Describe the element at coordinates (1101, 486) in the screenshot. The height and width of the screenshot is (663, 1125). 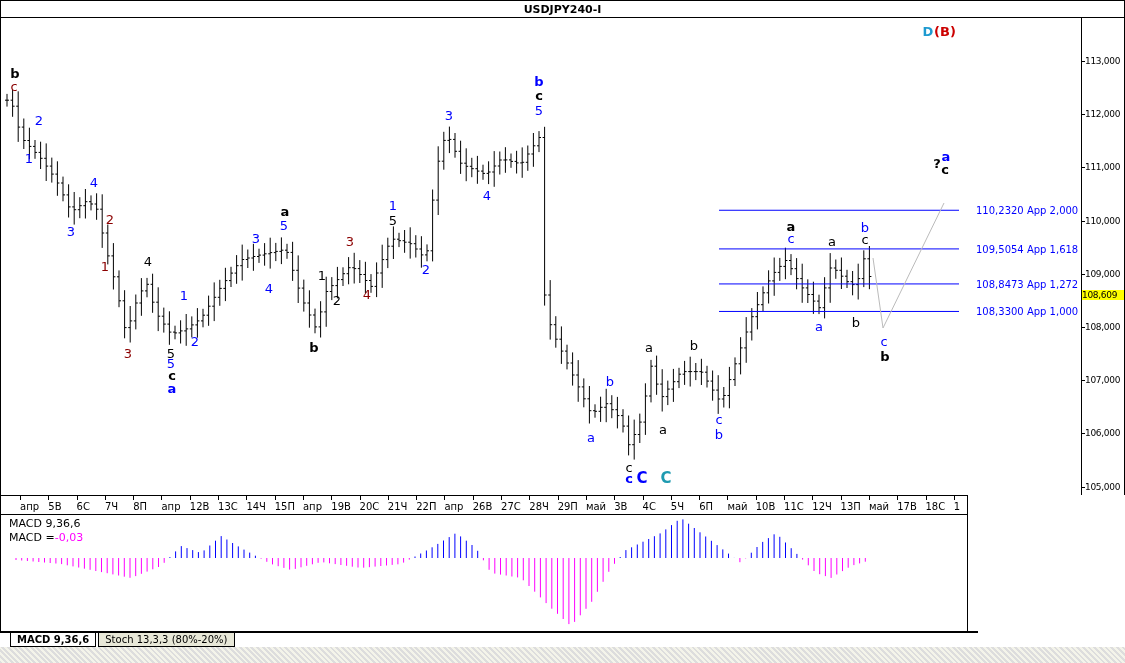
I see `price-axis-label: 105,000` at that location.